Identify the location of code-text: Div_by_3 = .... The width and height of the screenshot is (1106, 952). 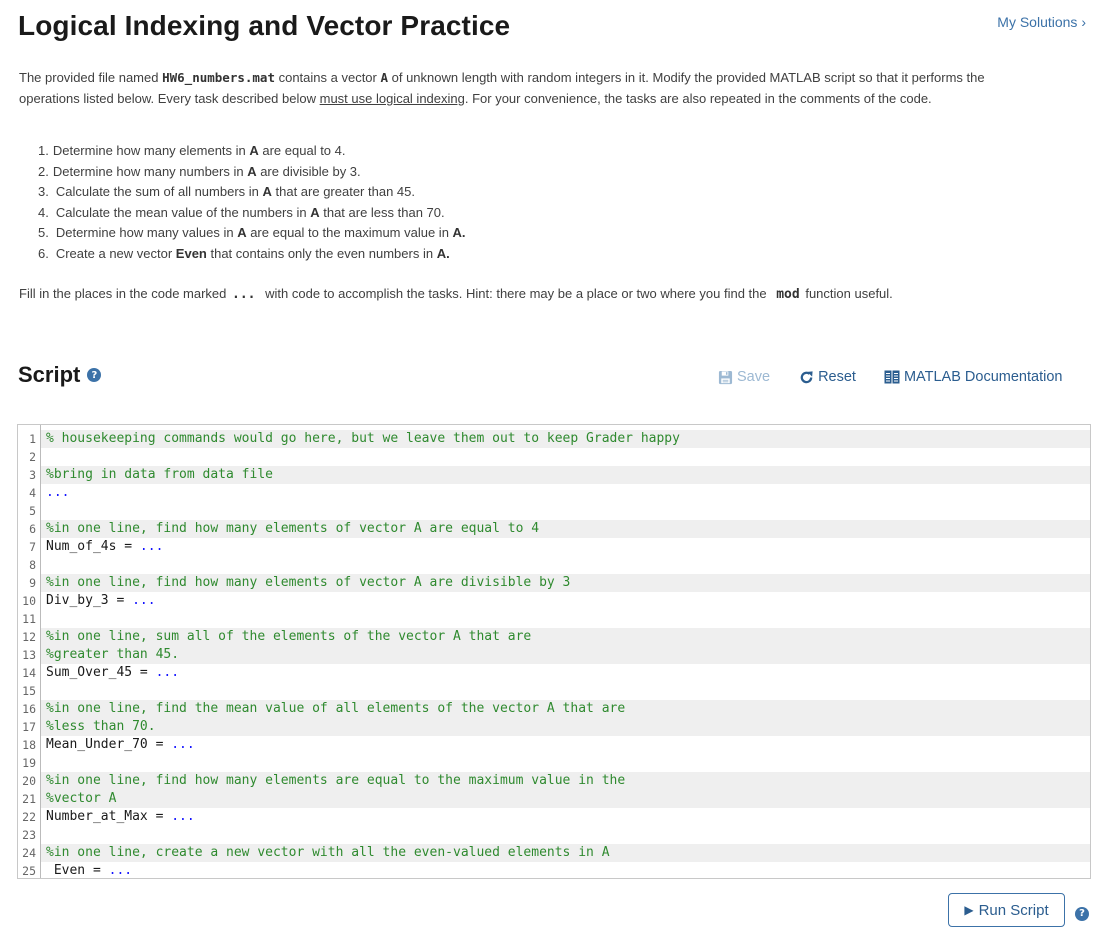
(565, 601).